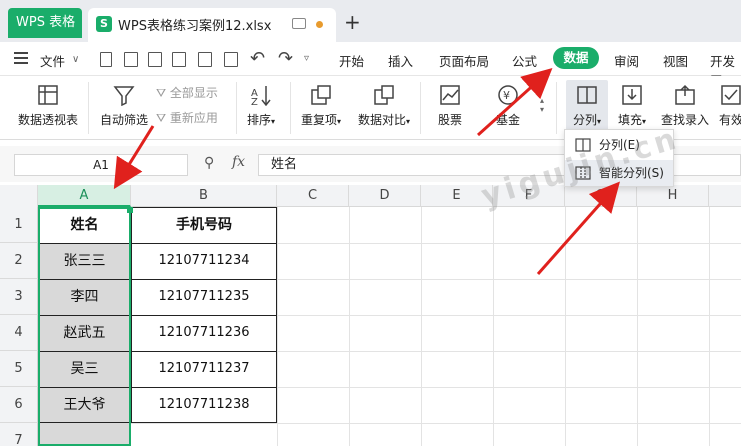  I want to click on arrow-to-data-tab, so click(514, 102).